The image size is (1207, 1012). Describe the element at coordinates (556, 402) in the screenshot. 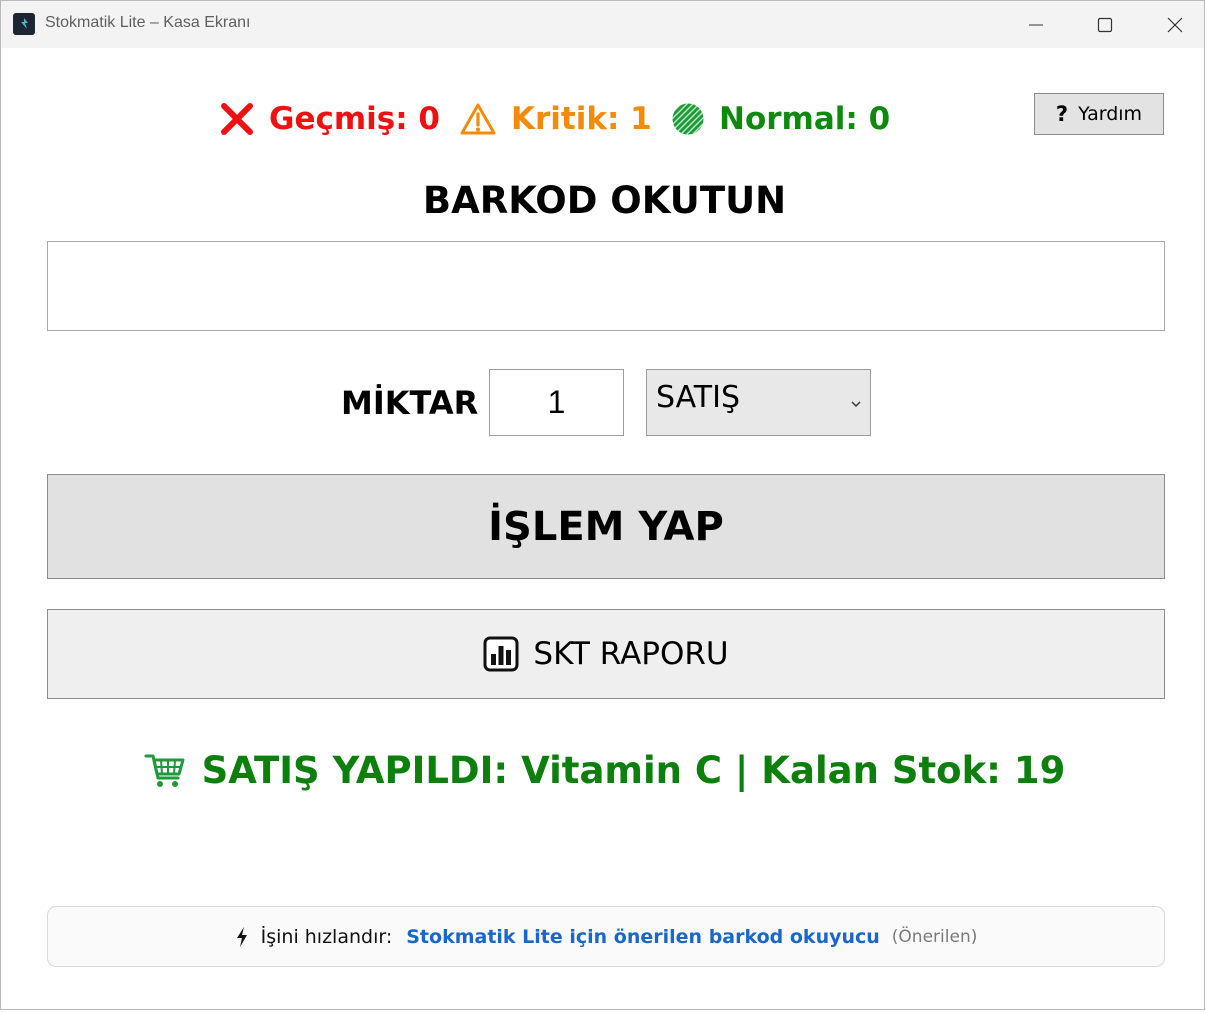

I see `quantity-input` at that location.